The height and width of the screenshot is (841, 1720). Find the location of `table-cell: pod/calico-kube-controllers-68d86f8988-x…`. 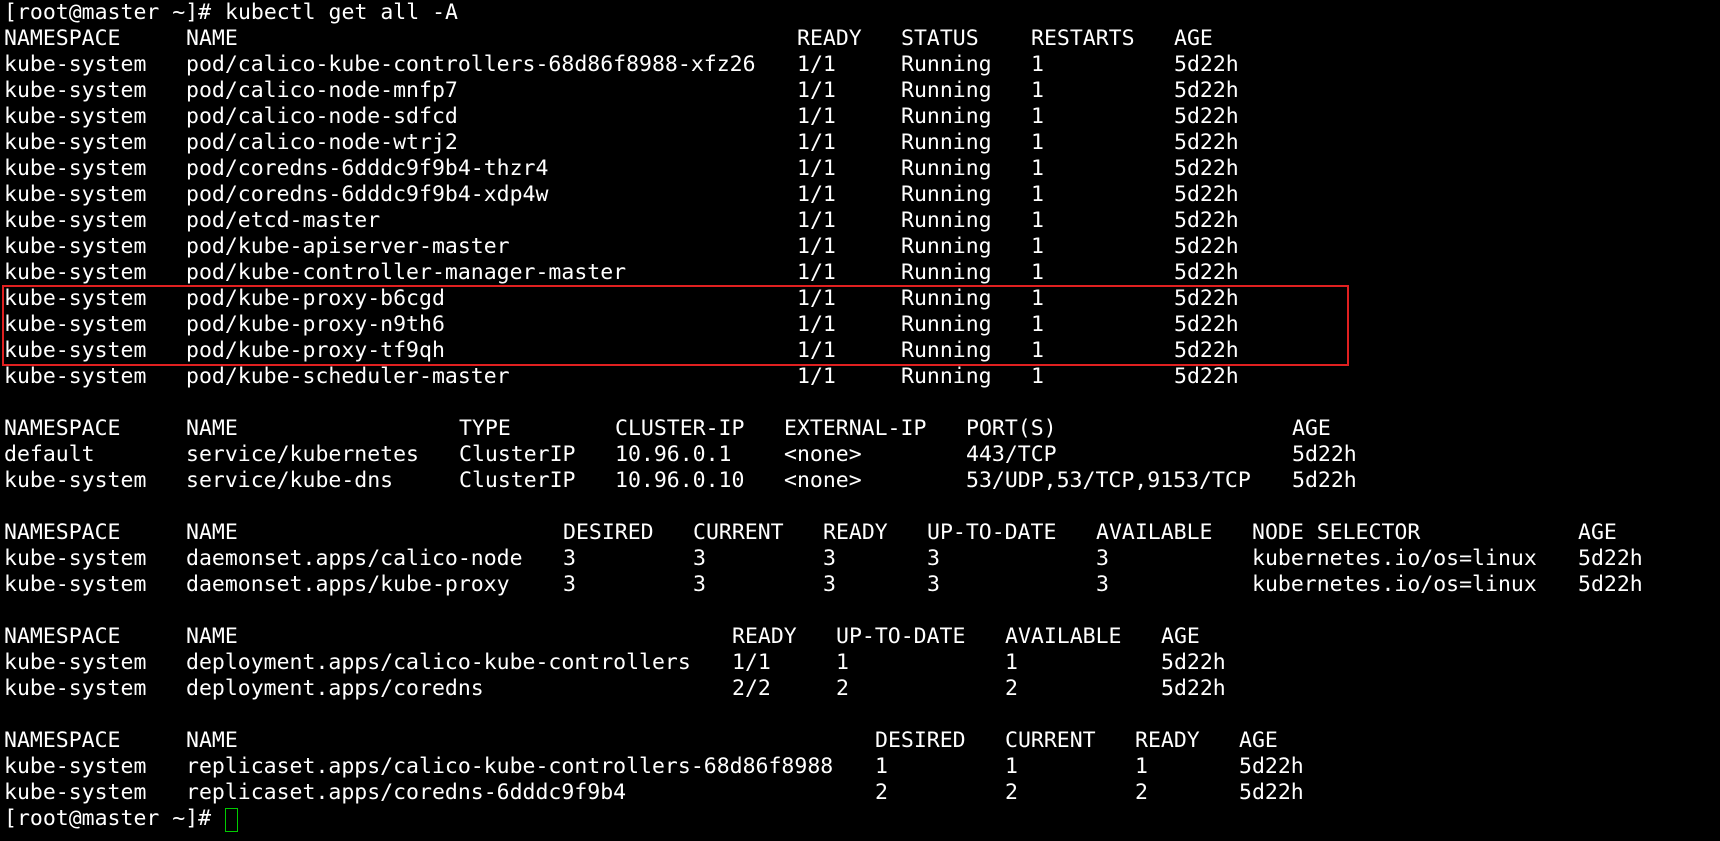

table-cell: pod/calico-kube-controllers-68d86f8988-x… is located at coordinates (471, 64).